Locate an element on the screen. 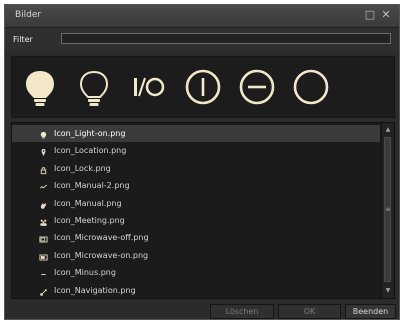  filter-input is located at coordinates (226, 38).